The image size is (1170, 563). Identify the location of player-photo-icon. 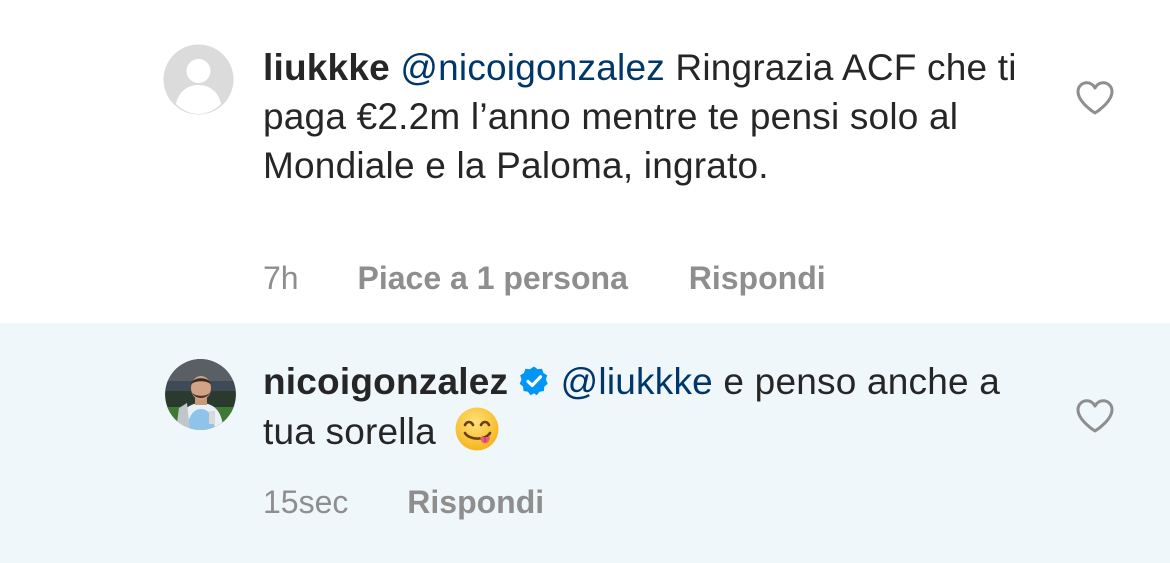
(200, 394).